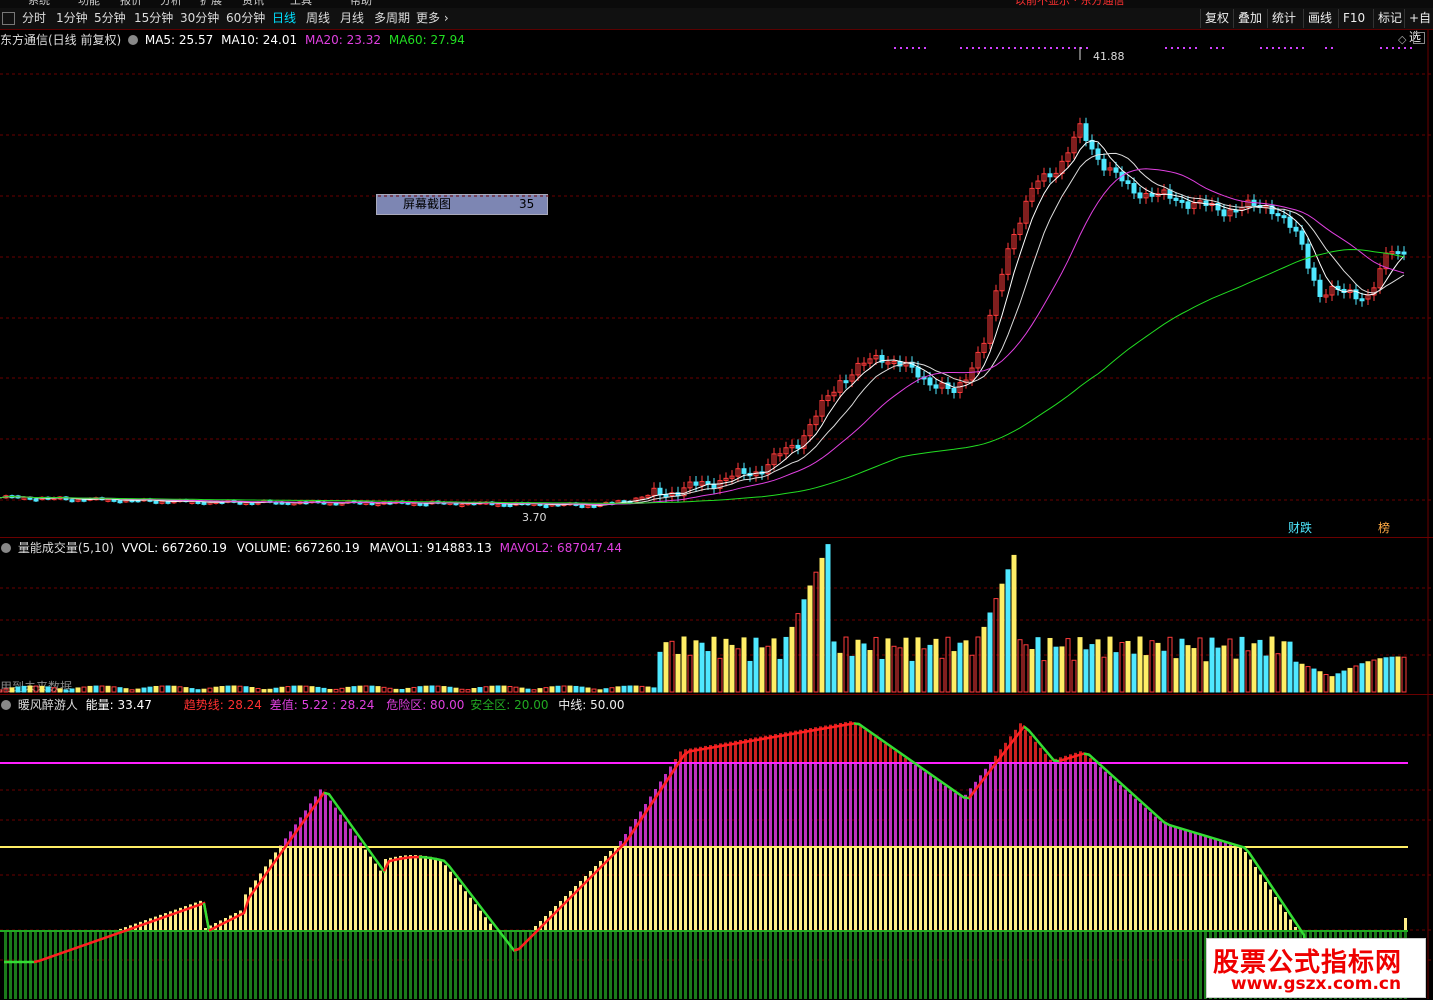 This screenshot has height=1000, width=1433. What do you see at coordinates (318, 18) in the screenshot?
I see `period-tab: 周线` at bounding box center [318, 18].